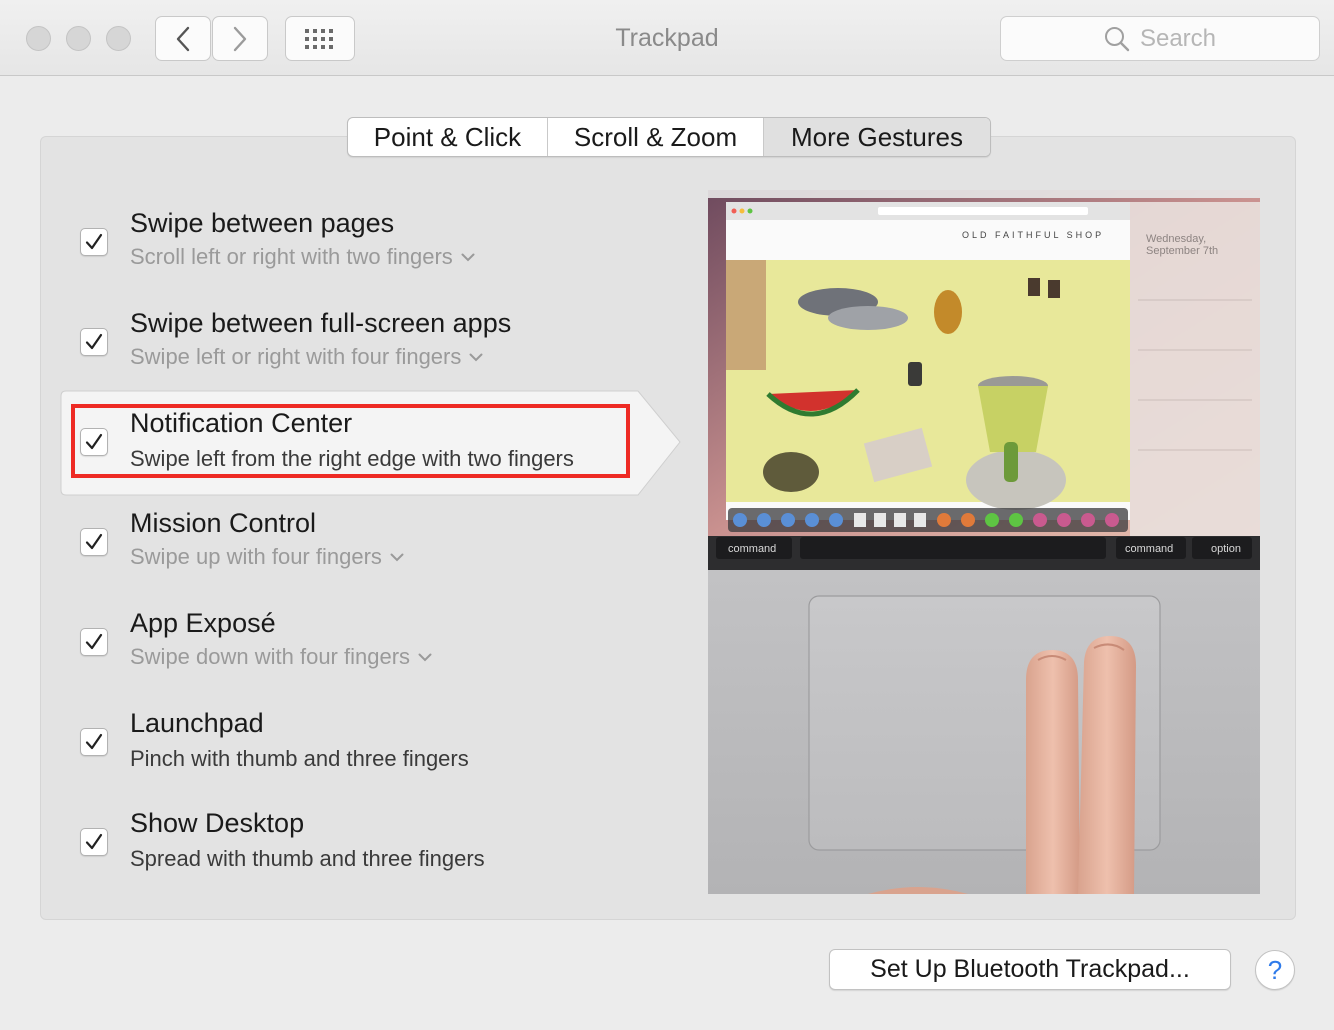  I want to click on tab-scroll-zoom: Scroll & Zoom, so click(656, 137).